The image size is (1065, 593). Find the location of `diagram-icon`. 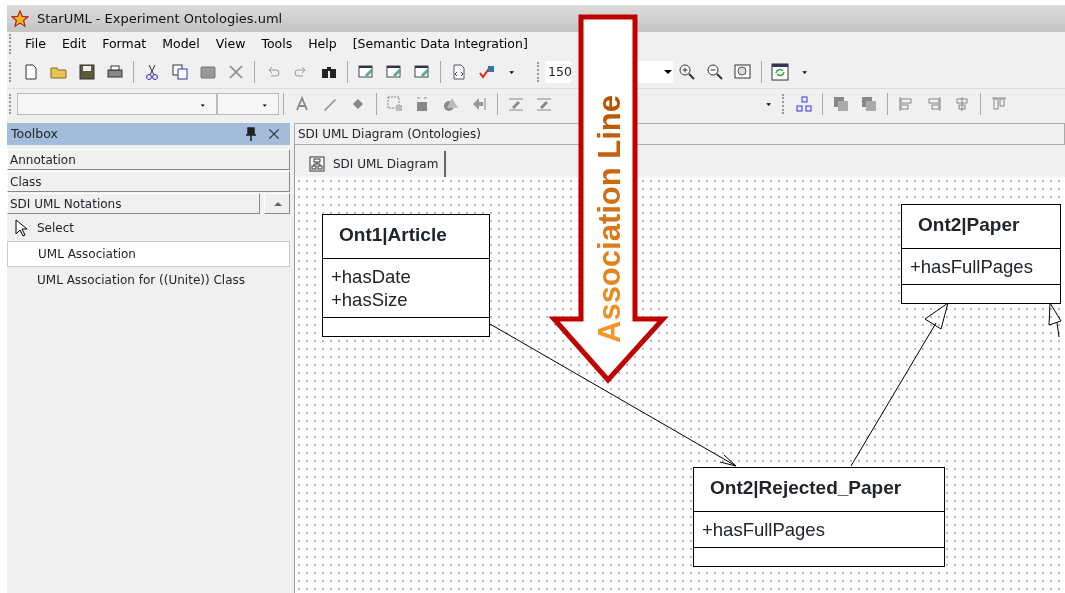

diagram-icon is located at coordinates (317, 164).